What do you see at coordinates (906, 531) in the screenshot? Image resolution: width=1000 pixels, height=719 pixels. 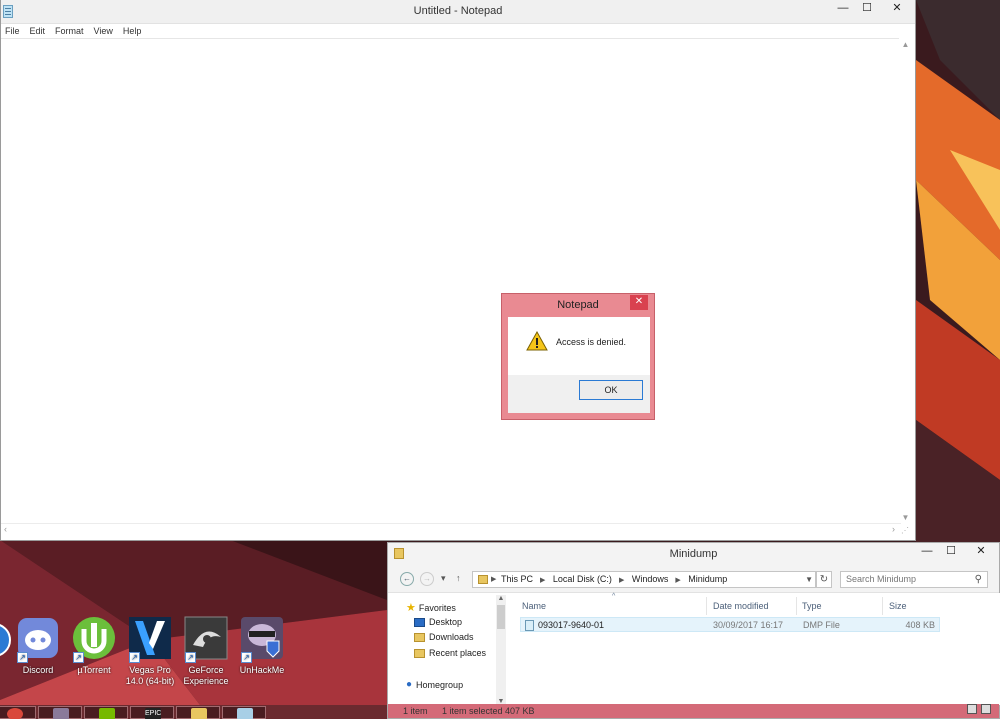 I see `resize-grip-icon: ⋰` at bounding box center [906, 531].